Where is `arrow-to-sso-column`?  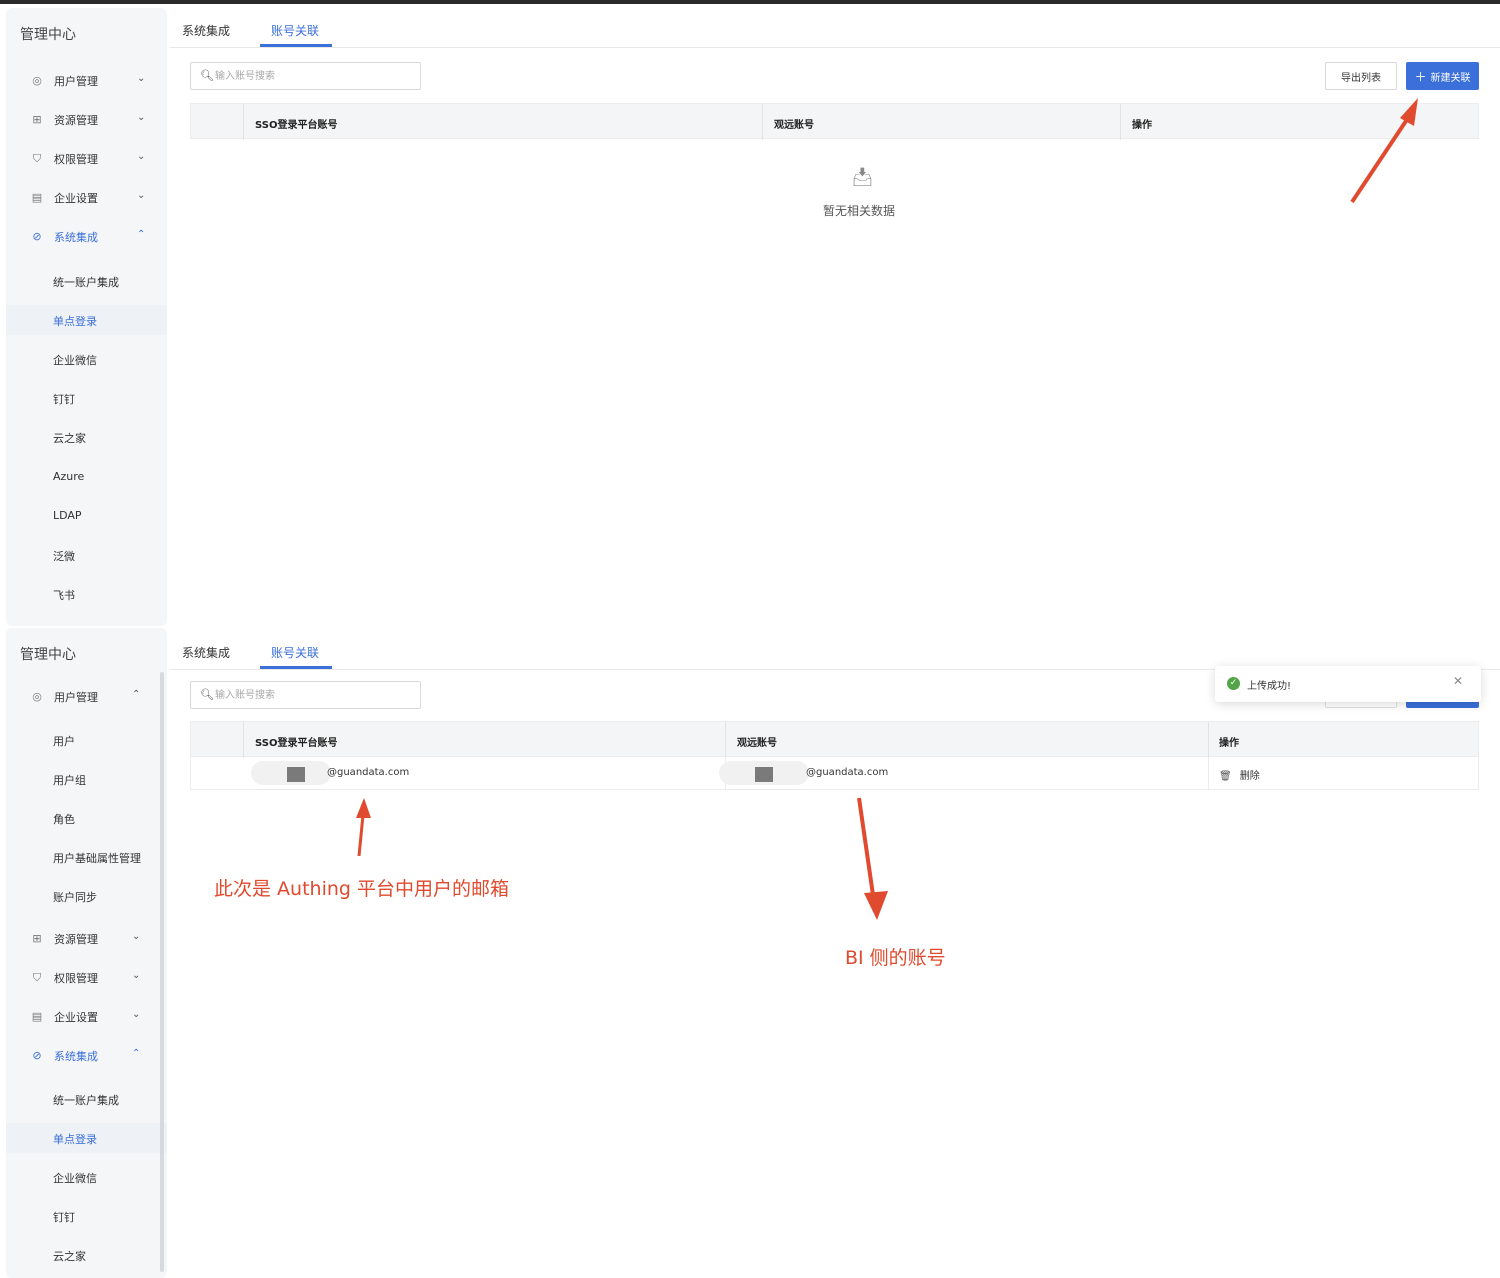 arrow-to-sso-column is located at coordinates (361, 835).